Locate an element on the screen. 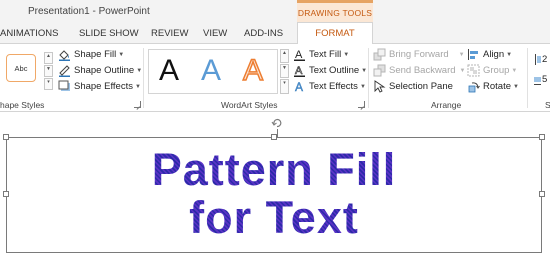  send-backward-icon is located at coordinates (379, 70).